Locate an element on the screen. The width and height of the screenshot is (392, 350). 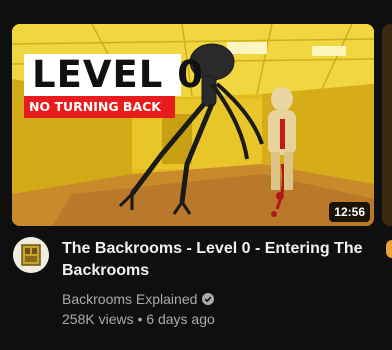
thumbnail-subline: NO TURNING BACK is located at coordinates (99, 107).